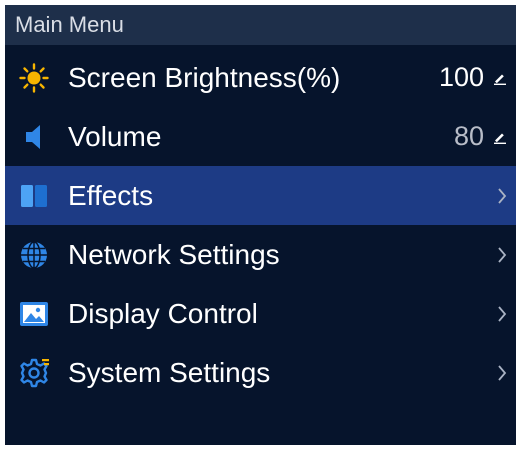 The width and height of the screenshot is (521, 450). Describe the element at coordinates (34, 314) in the screenshot. I see `image-icon` at that location.